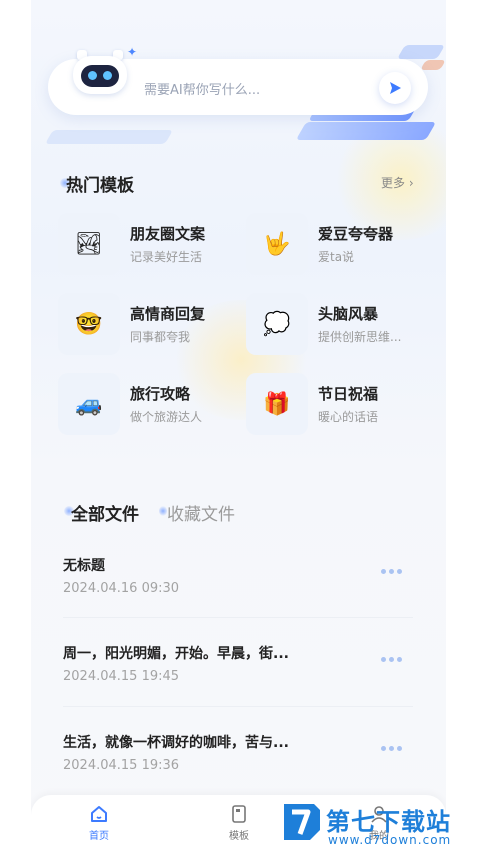 This screenshot has height=850, width=478. Describe the element at coordinates (105, 512) in the screenshot. I see `tab-all-files: 全部文件` at that location.